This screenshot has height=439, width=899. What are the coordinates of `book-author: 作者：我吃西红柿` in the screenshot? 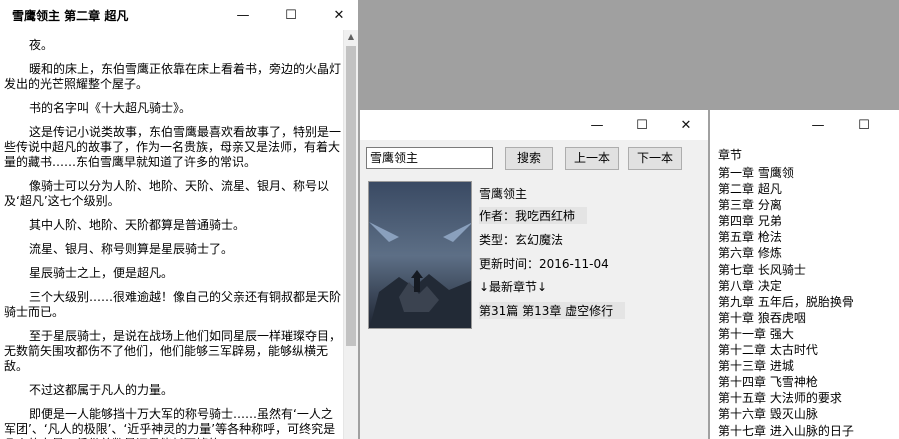 It's located at (533, 215).